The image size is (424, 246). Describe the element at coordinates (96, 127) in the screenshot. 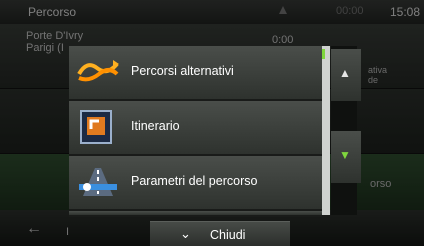

I see `itinerary-icon` at that location.